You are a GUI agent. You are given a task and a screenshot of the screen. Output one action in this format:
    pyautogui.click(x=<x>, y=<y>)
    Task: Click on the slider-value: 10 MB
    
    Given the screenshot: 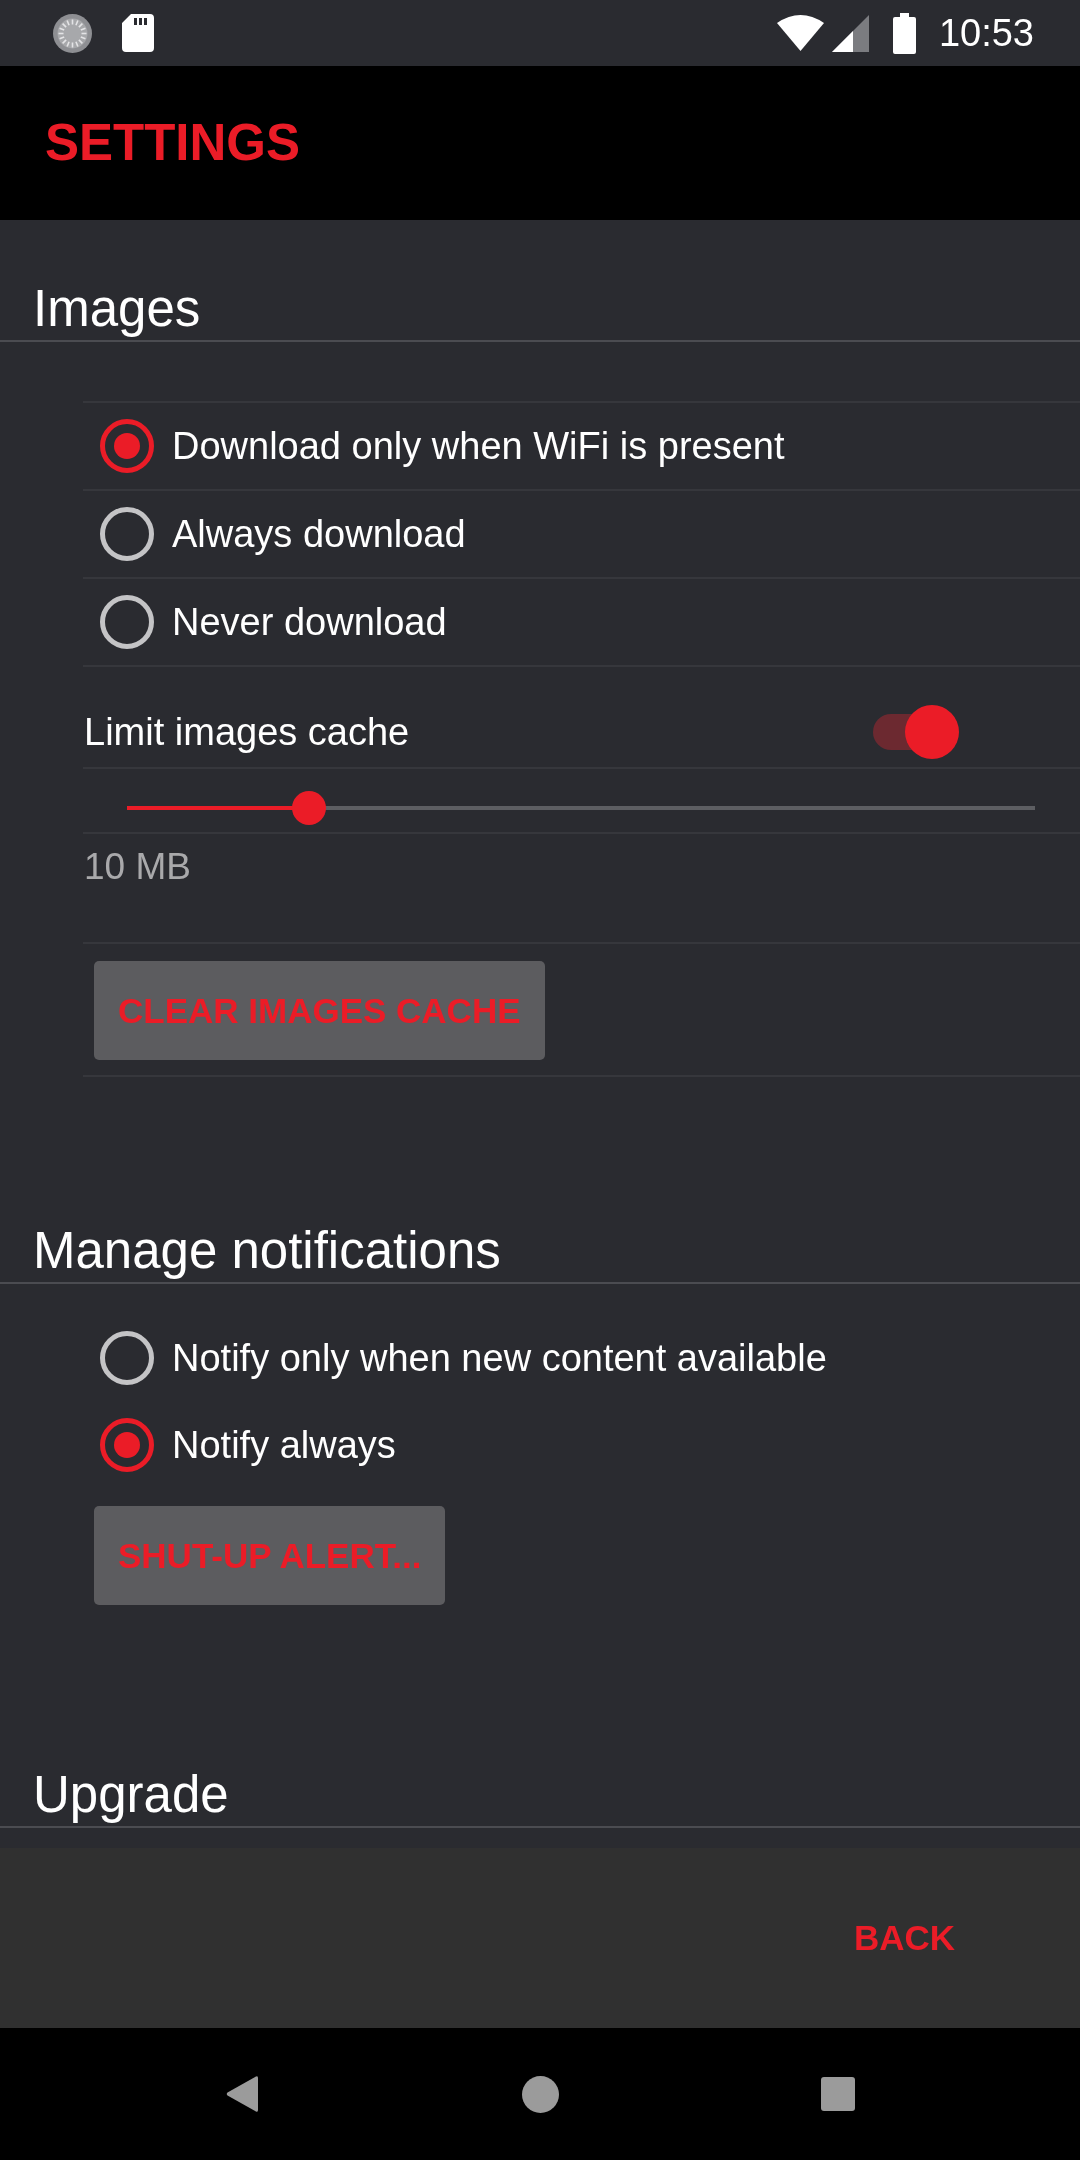 What is the action you would take?
    pyautogui.click(x=137, y=867)
    